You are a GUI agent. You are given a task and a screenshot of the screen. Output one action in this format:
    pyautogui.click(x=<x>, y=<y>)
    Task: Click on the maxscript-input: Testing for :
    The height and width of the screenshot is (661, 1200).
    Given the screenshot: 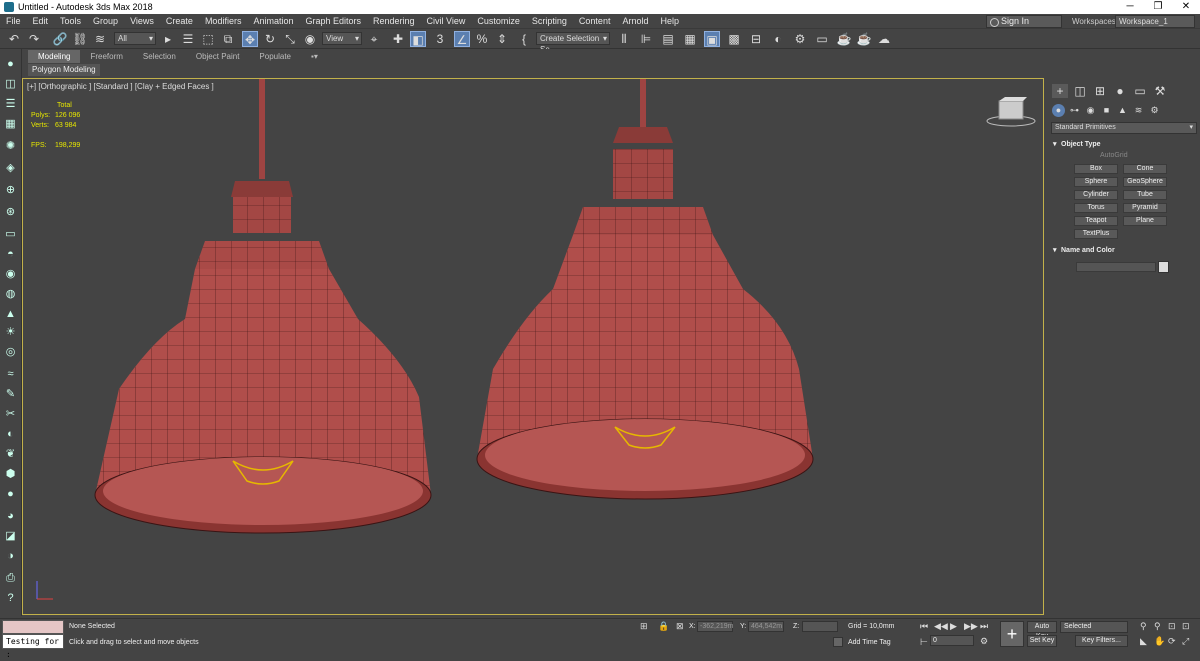 What is the action you would take?
    pyautogui.click(x=33, y=646)
    